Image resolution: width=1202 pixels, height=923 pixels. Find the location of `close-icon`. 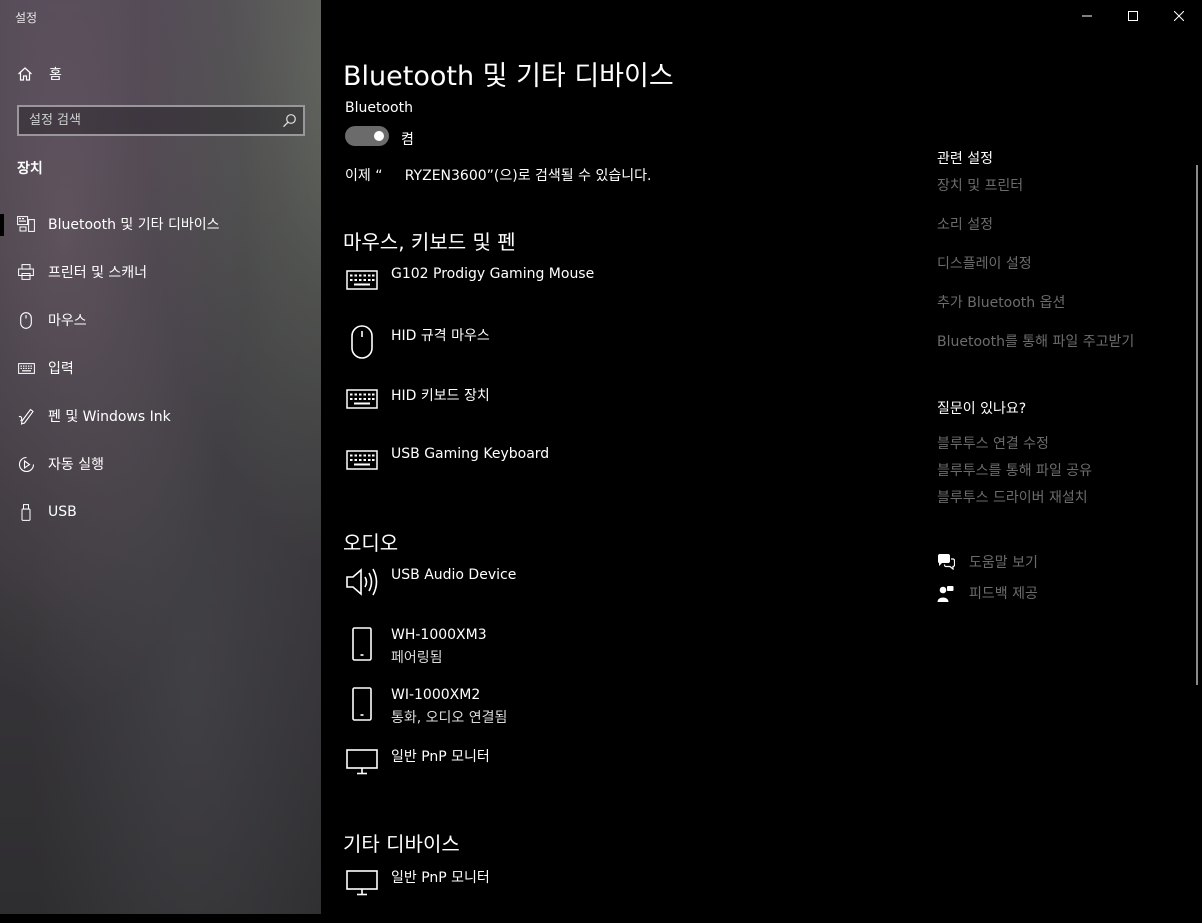

close-icon is located at coordinates (1179, 16).